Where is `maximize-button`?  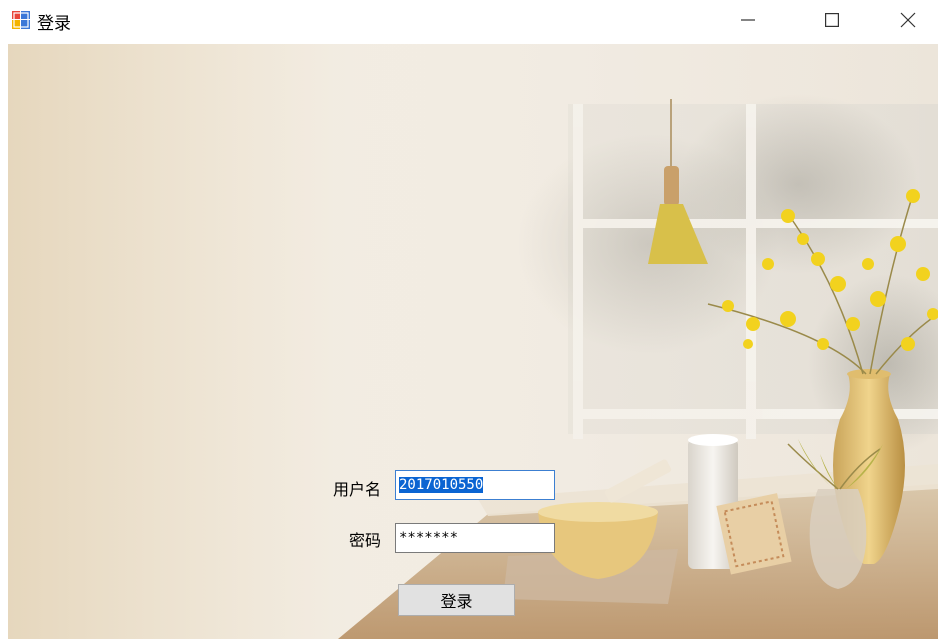 maximize-button is located at coordinates (832, 20).